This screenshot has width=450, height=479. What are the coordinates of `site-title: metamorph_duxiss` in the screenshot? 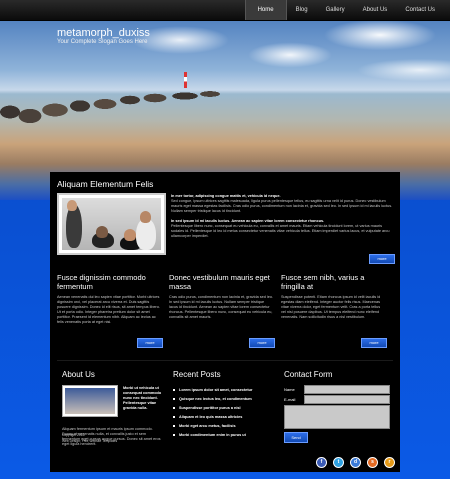 It's located at (103, 33).